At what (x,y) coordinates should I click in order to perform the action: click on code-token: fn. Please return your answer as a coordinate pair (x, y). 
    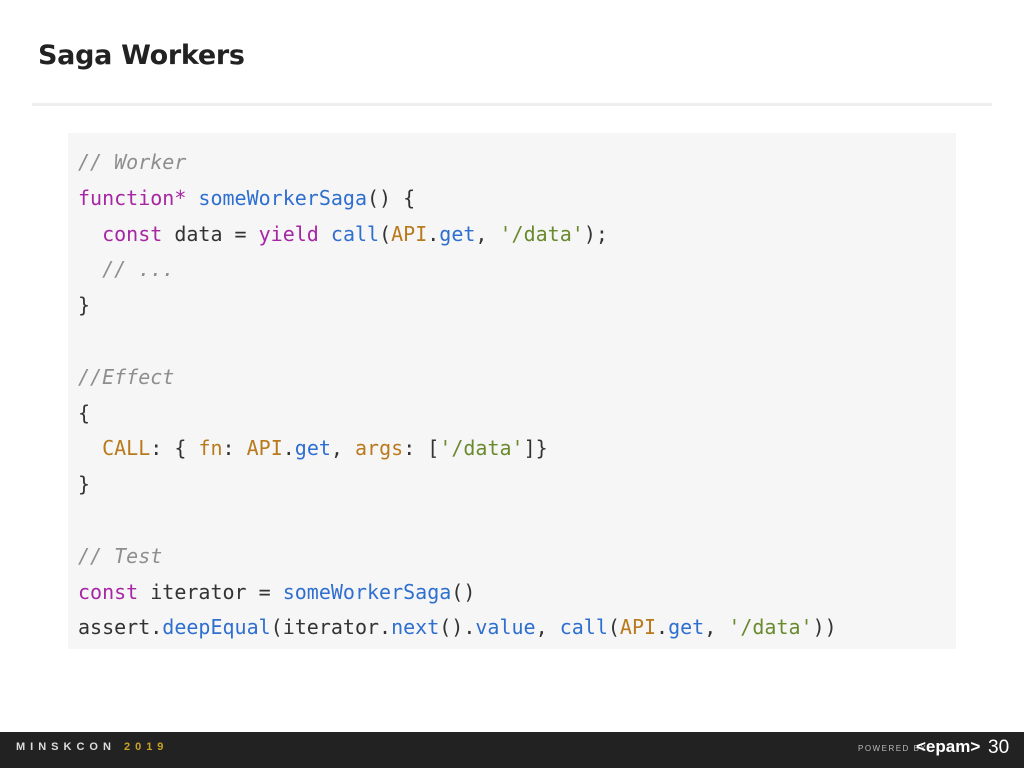
    Looking at the image, I should click on (210, 448).